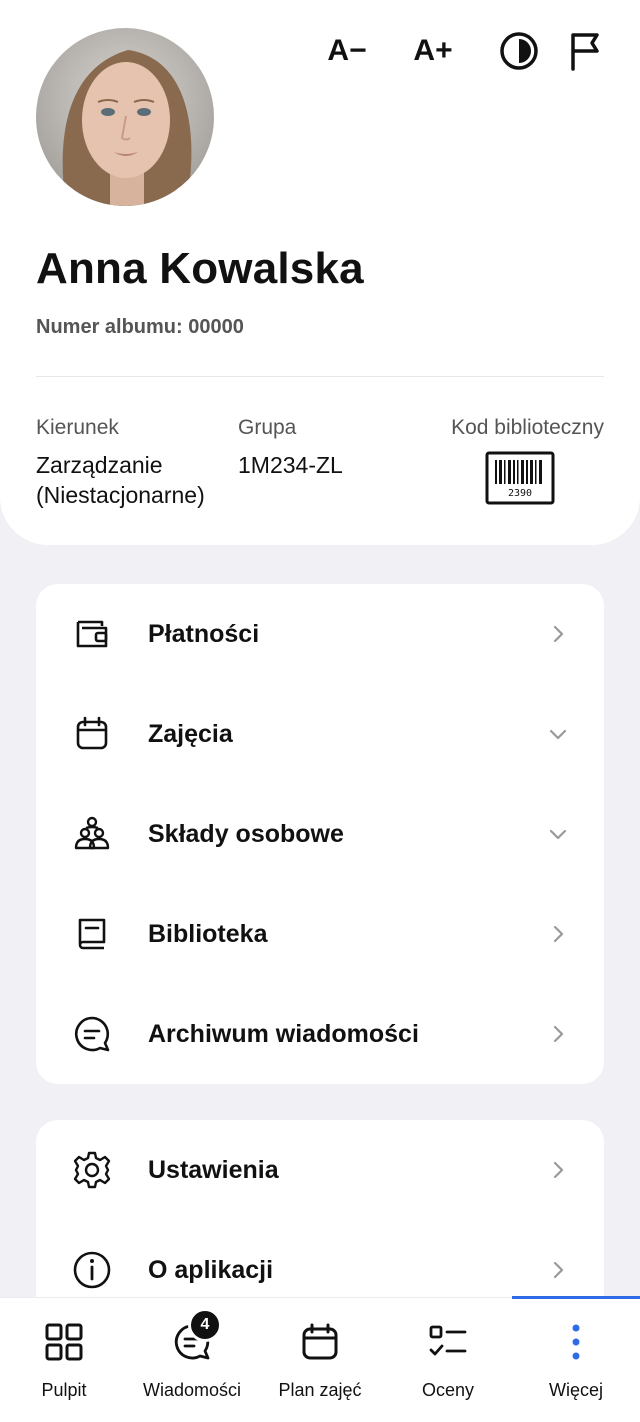 The height and width of the screenshot is (1422, 640). I want to click on report-button, so click(582, 51).